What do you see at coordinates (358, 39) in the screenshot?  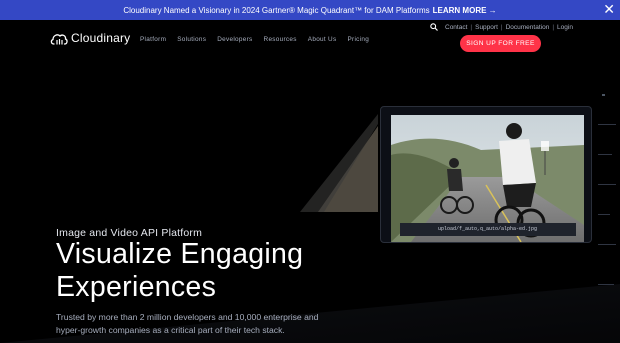 I see `nav-item-pricing: Pricing` at bounding box center [358, 39].